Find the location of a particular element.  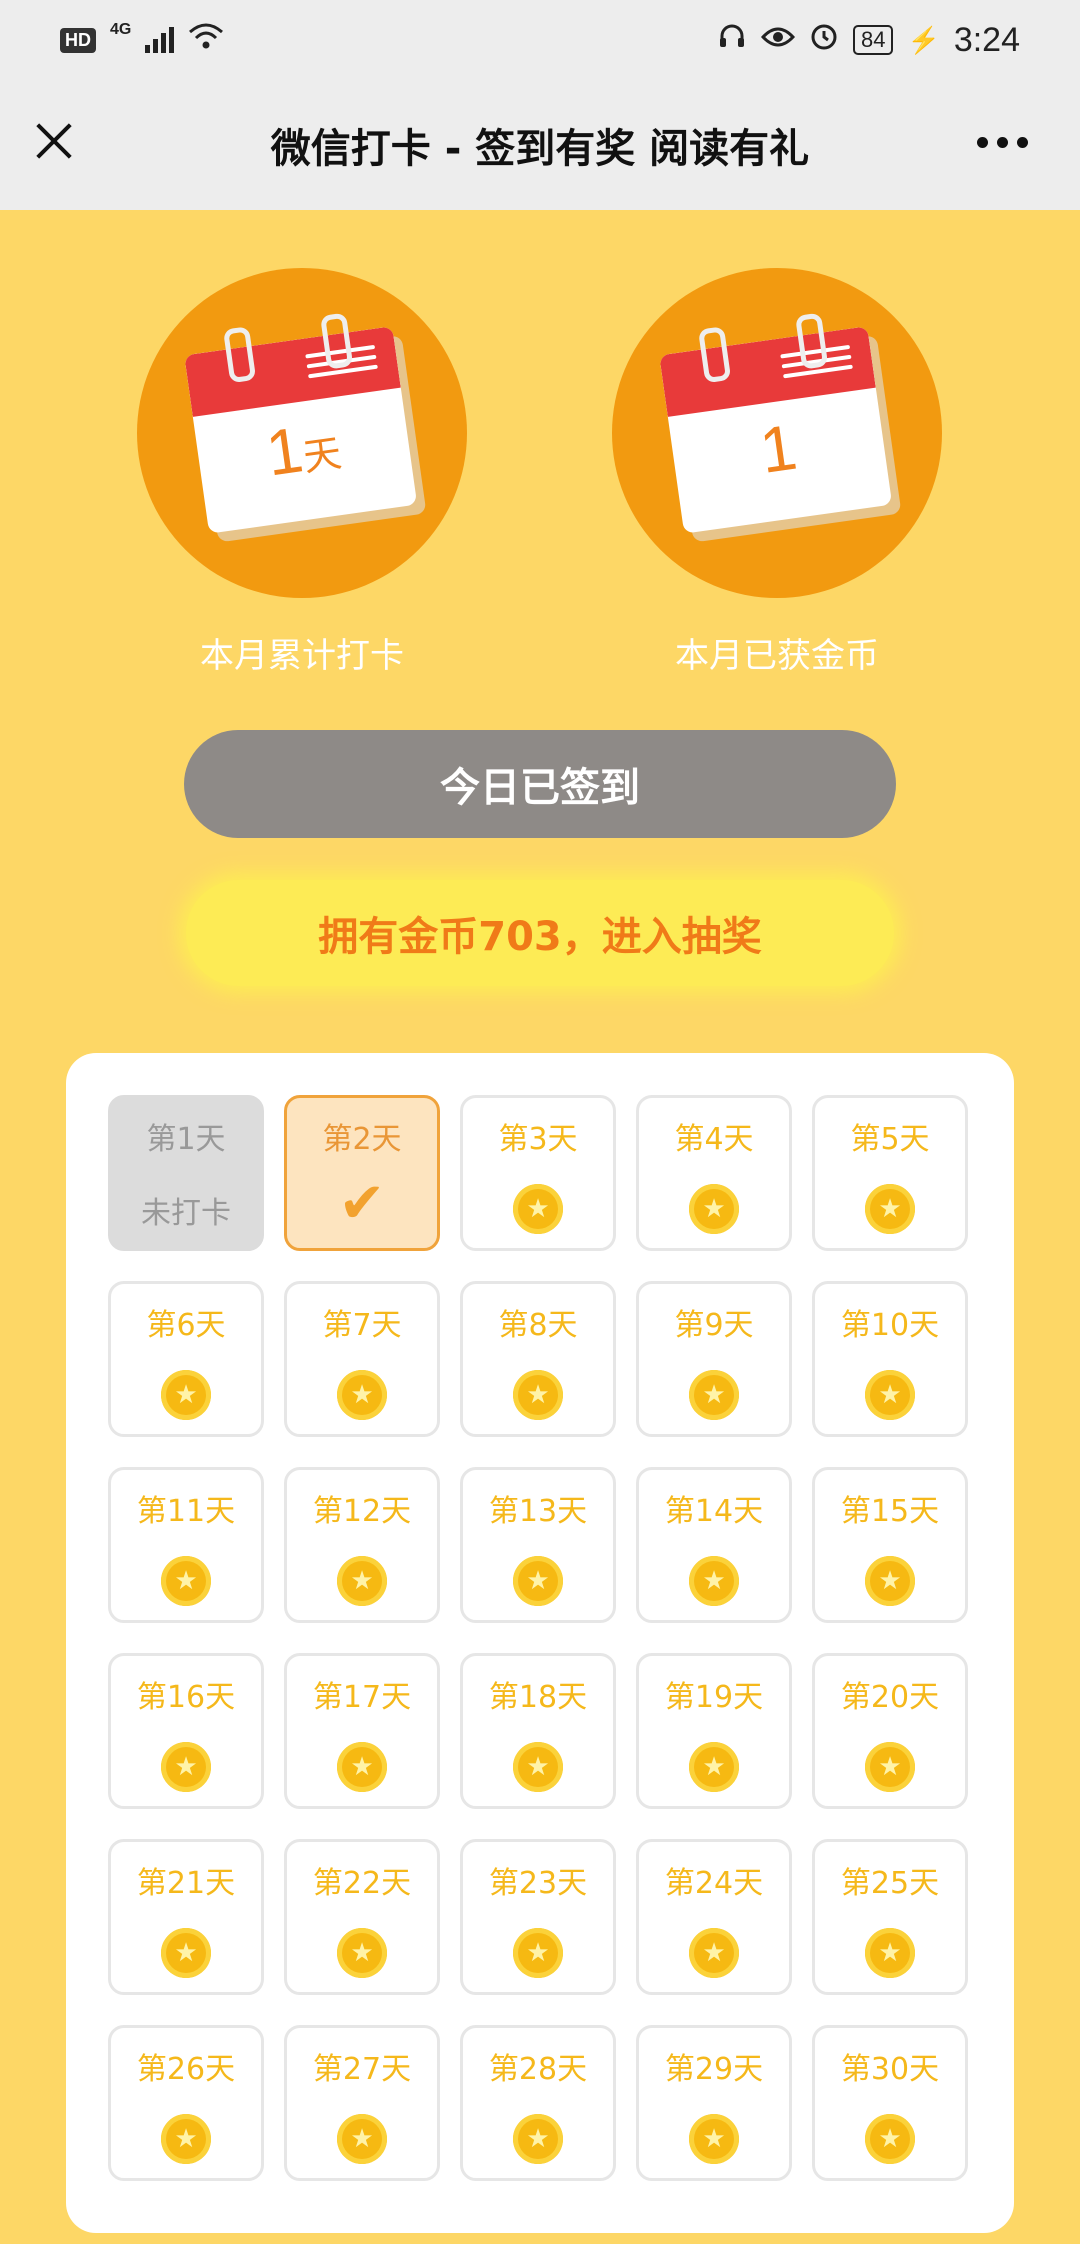

status-right: 84 ⚡ 3:24 is located at coordinates (868, 40).